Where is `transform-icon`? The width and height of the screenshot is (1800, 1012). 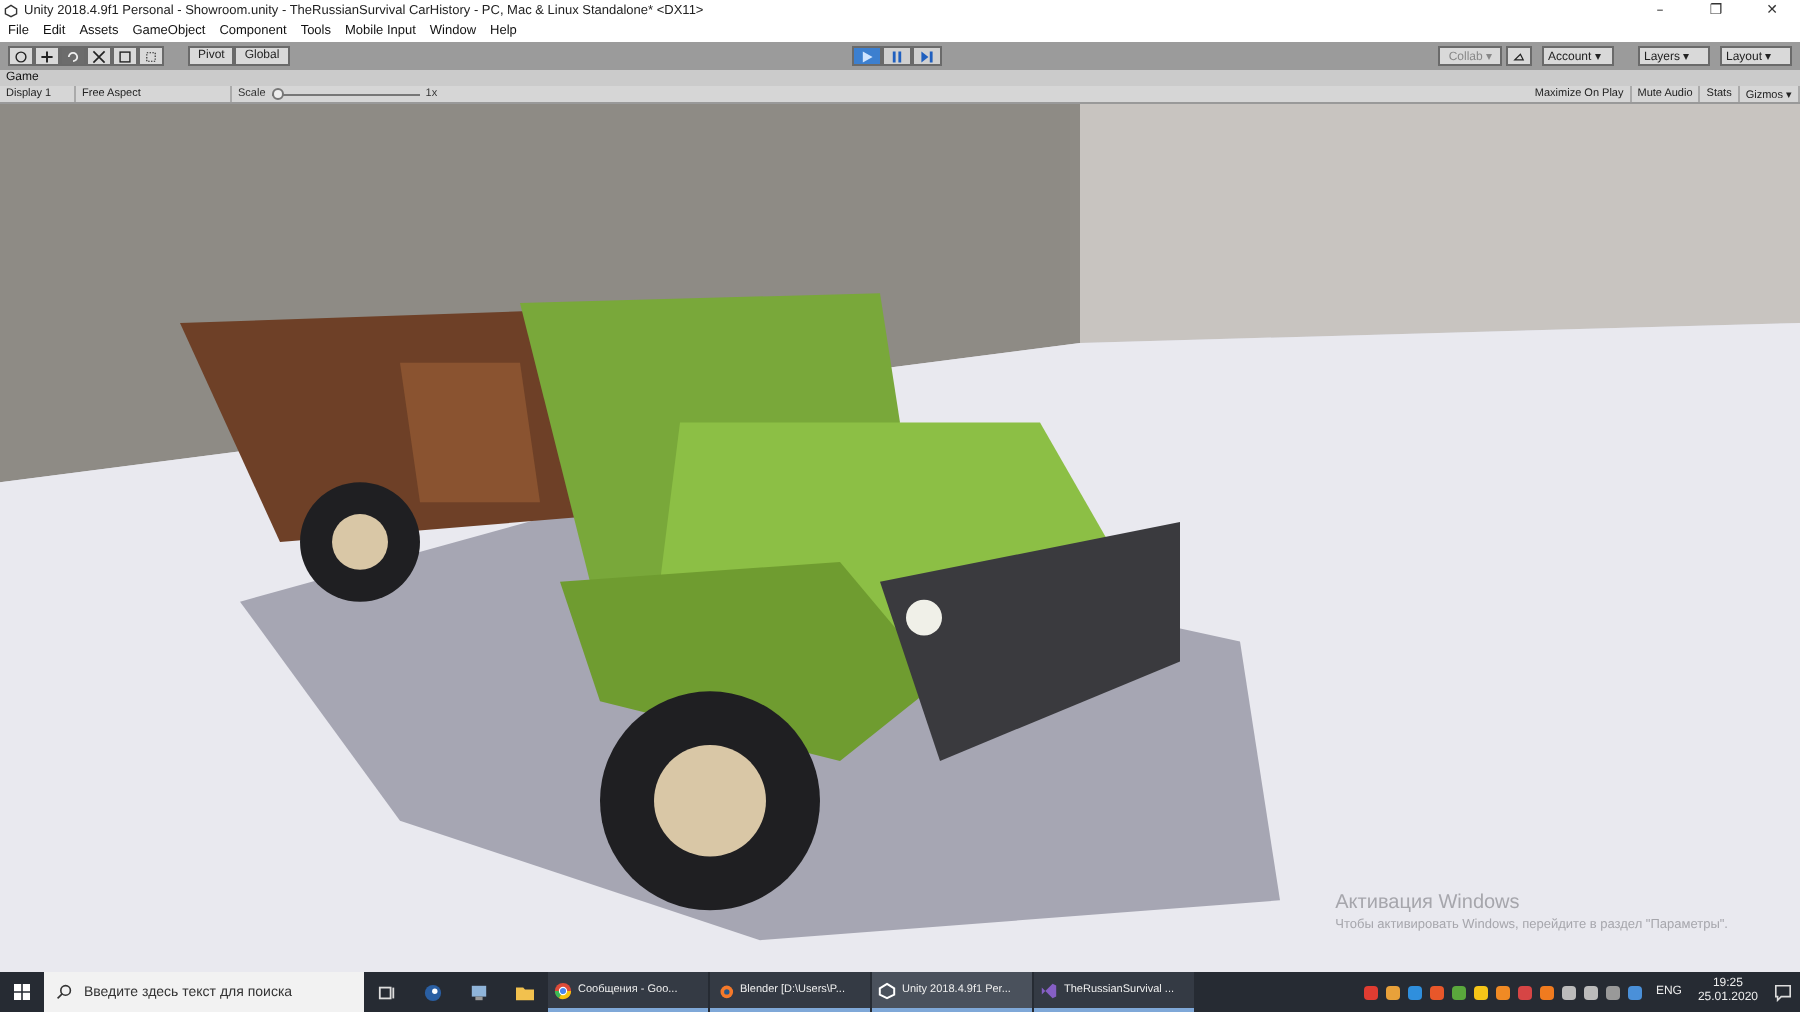 transform-icon is located at coordinates (151, 56).